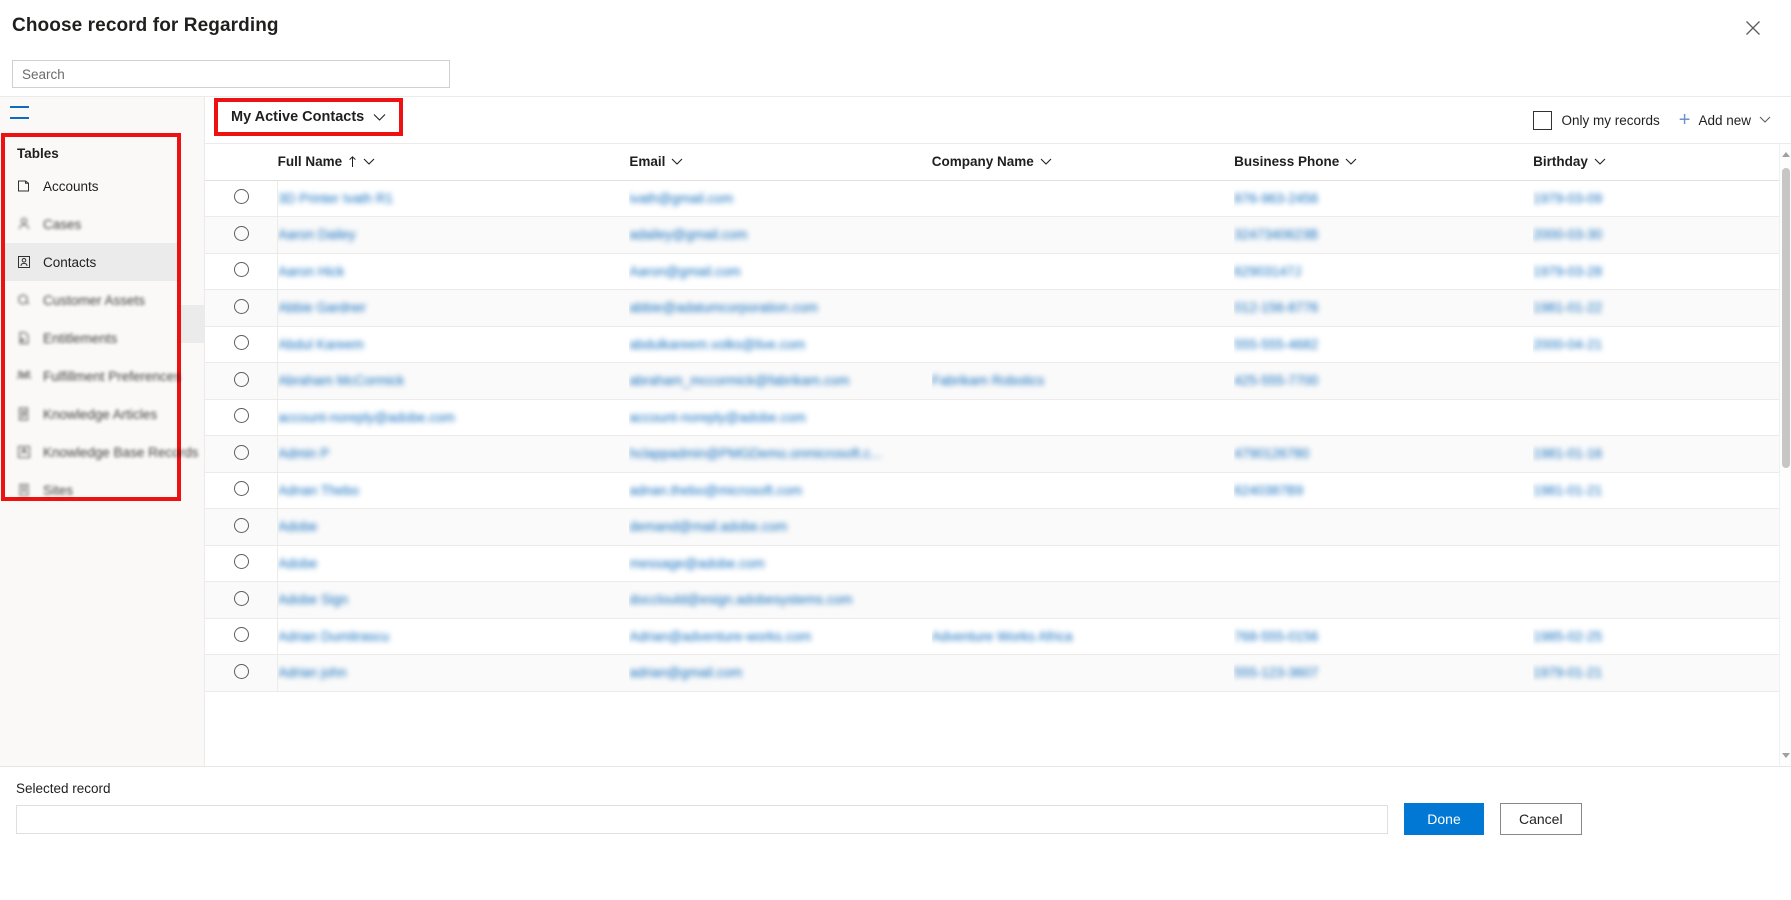  Describe the element at coordinates (1267, 271) in the screenshot. I see `cell-text: 62903147J` at that location.